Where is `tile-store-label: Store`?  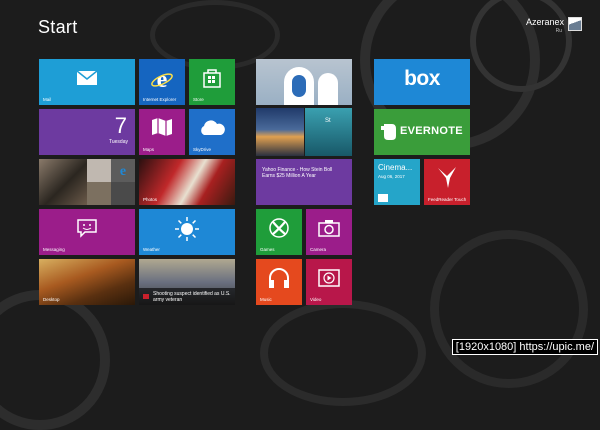
tile-store-label: Store is located at coordinates (198, 99).